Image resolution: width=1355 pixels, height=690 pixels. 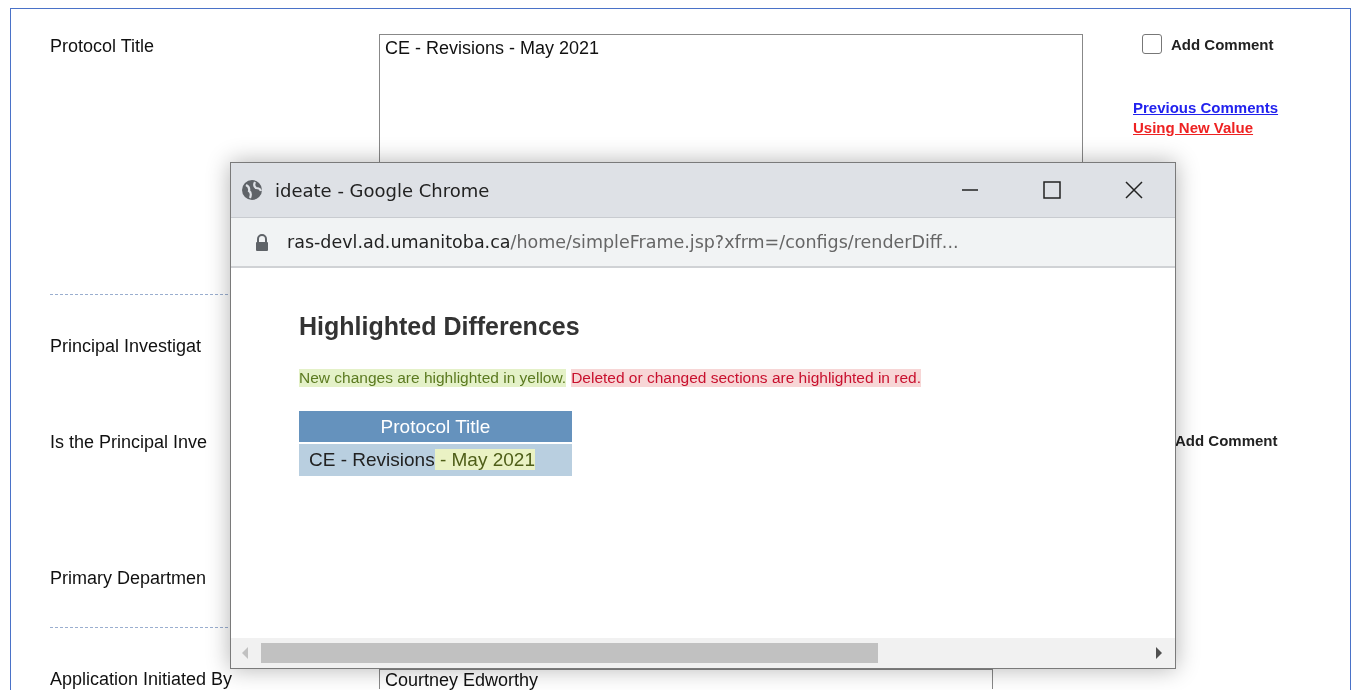 What do you see at coordinates (252, 190) in the screenshot?
I see `globe-icon` at bounding box center [252, 190].